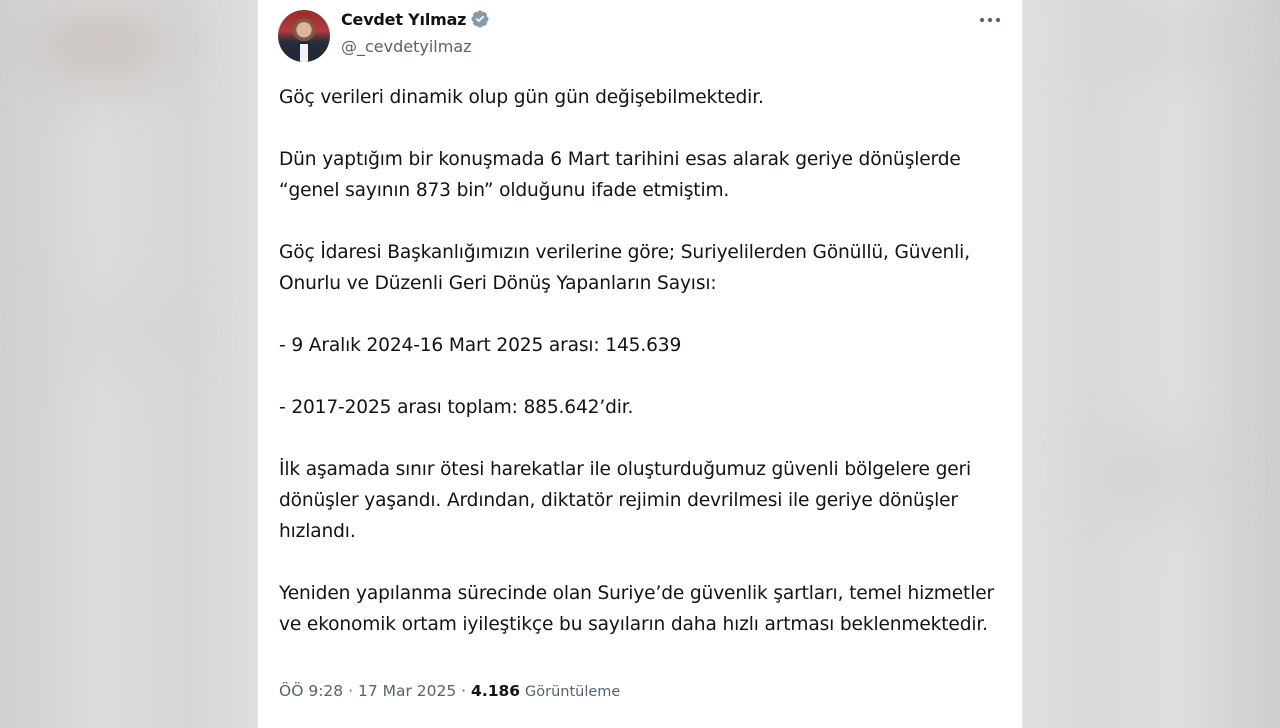  I want to click on author-name-row: Cevdet Yılmaz, so click(415, 19).